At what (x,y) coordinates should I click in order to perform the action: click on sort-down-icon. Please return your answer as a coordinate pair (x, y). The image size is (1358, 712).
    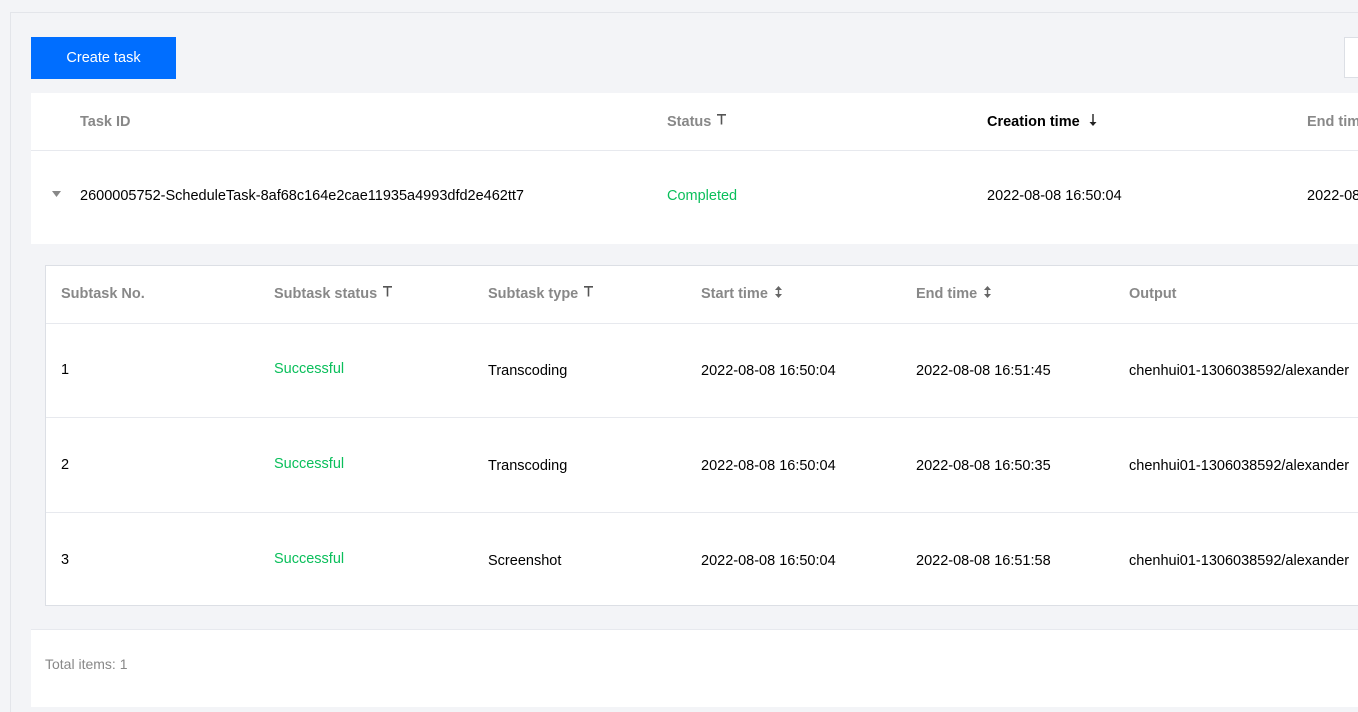
    Looking at the image, I should click on (1093, 120).